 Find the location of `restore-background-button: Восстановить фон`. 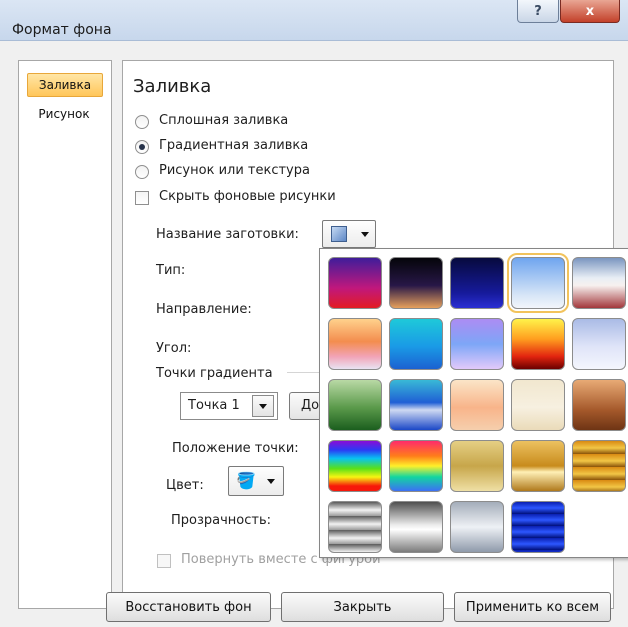

restore-background-button: Восстановить фон is located at coordinates (188, 607).